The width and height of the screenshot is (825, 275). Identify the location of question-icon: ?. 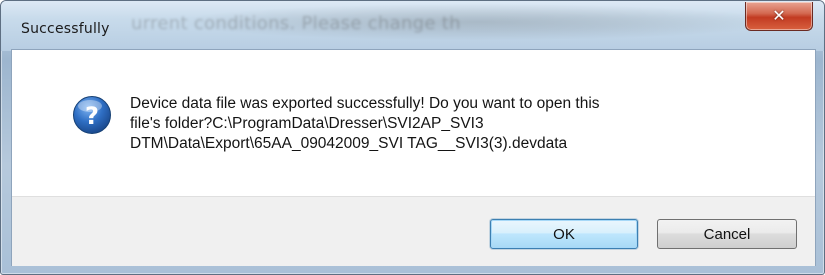
(92, 115).